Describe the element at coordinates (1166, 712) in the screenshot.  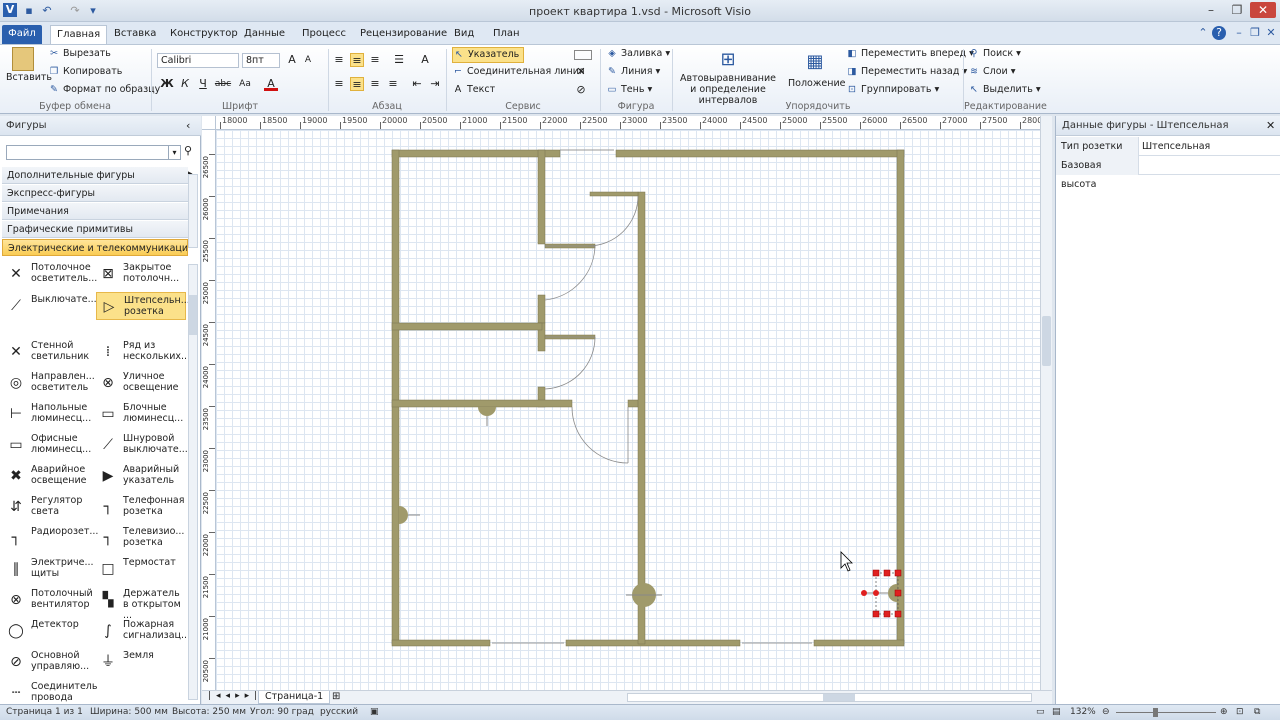
I see `zoom-slider` at that location.